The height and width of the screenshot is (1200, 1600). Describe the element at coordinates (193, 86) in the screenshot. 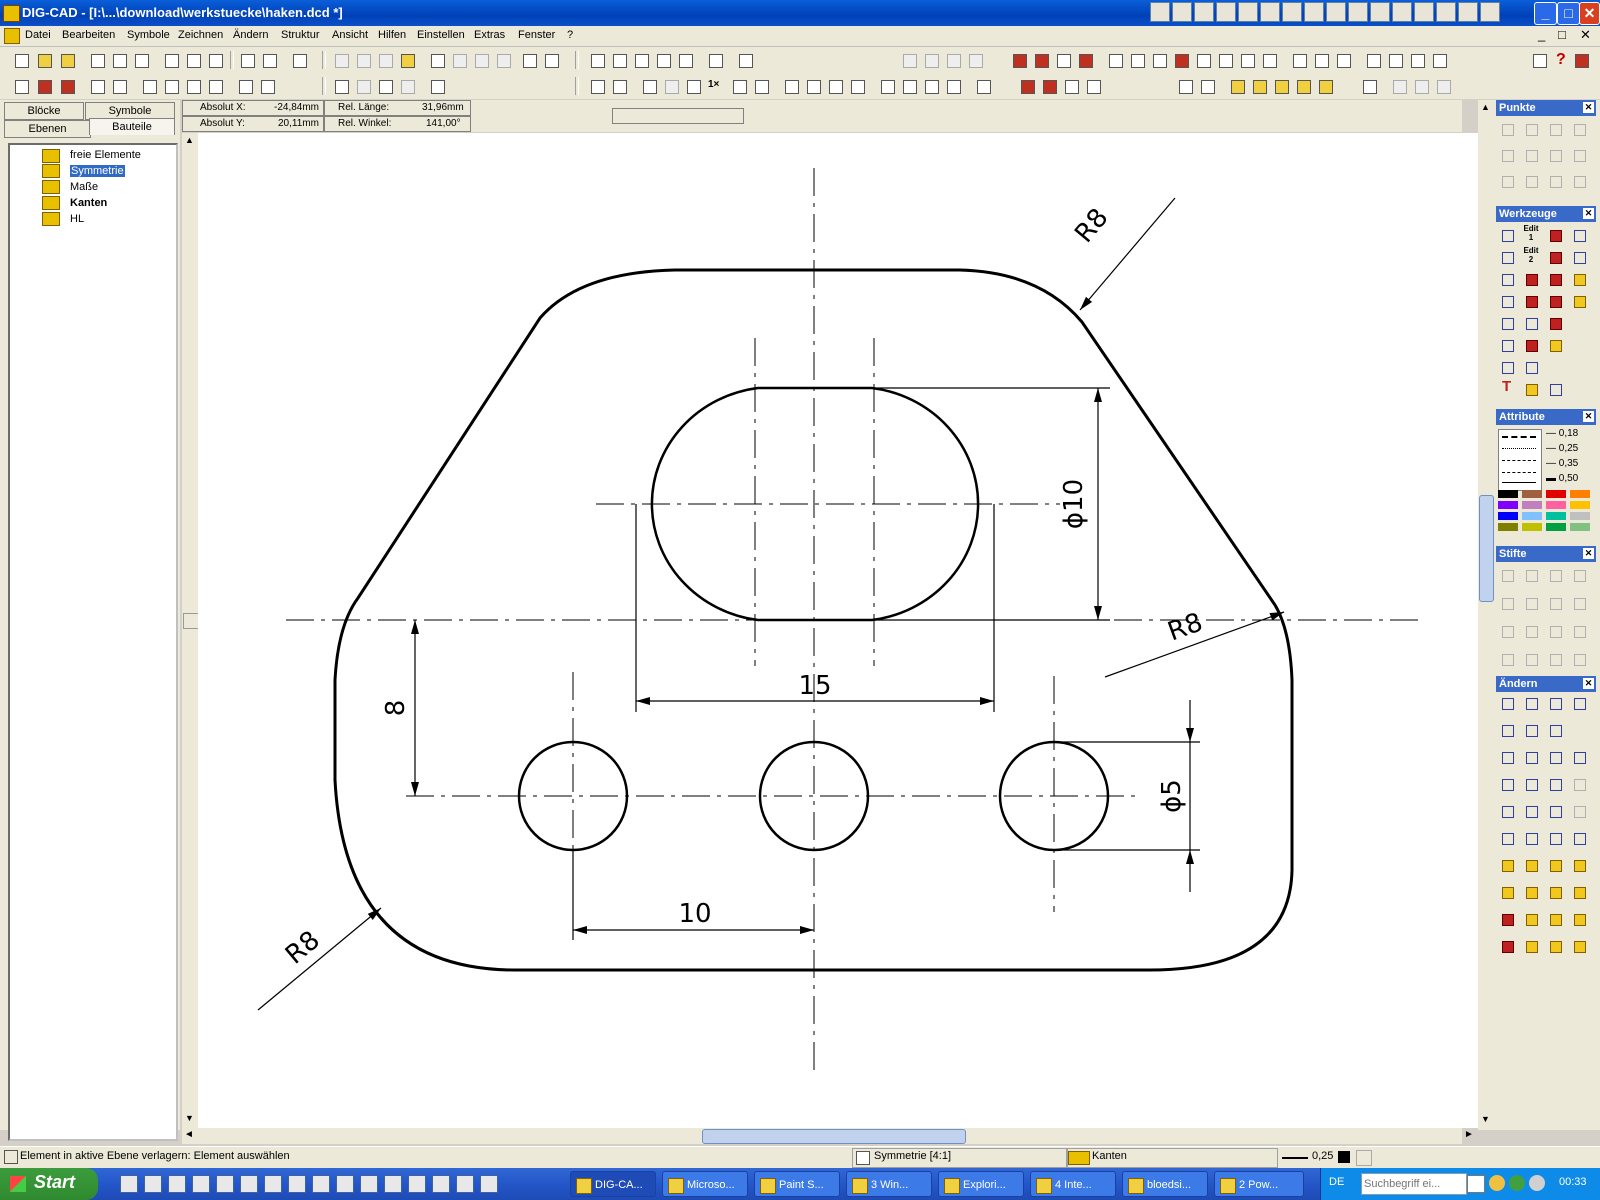

I see `columns-icon` at that location.